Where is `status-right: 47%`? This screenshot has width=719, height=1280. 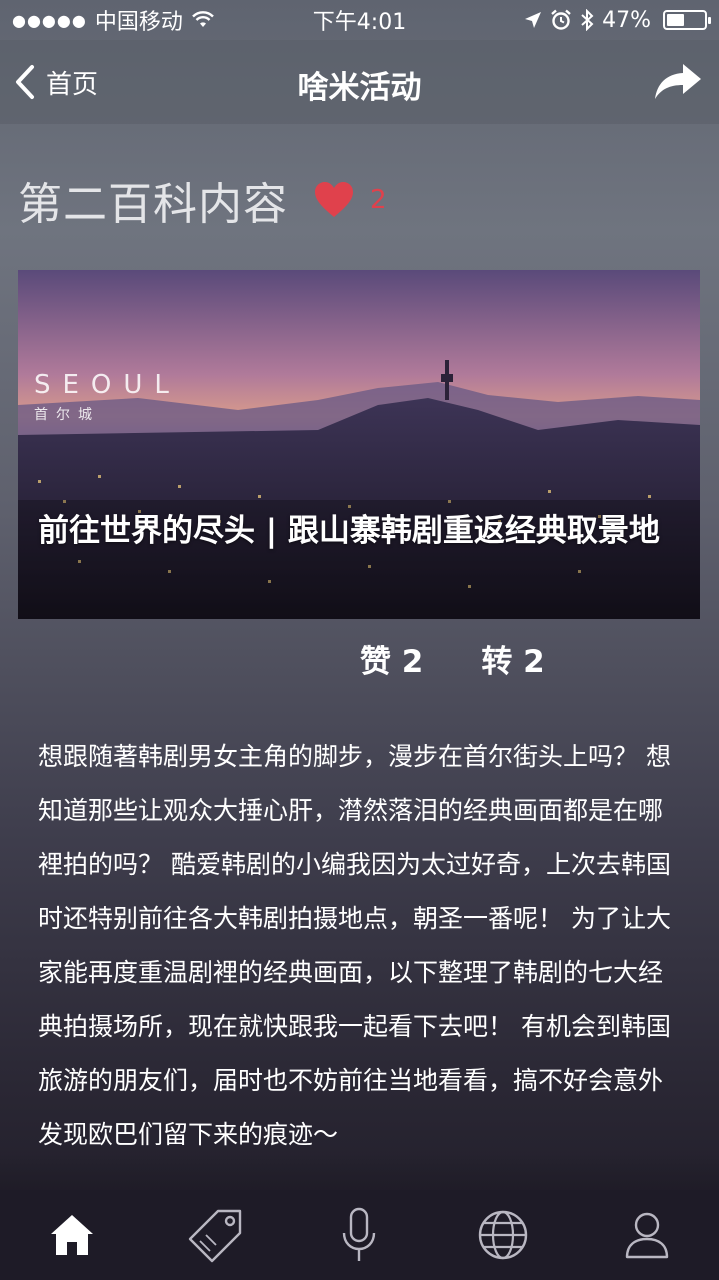 status-right: 47% is located at coordinates (617, 20).